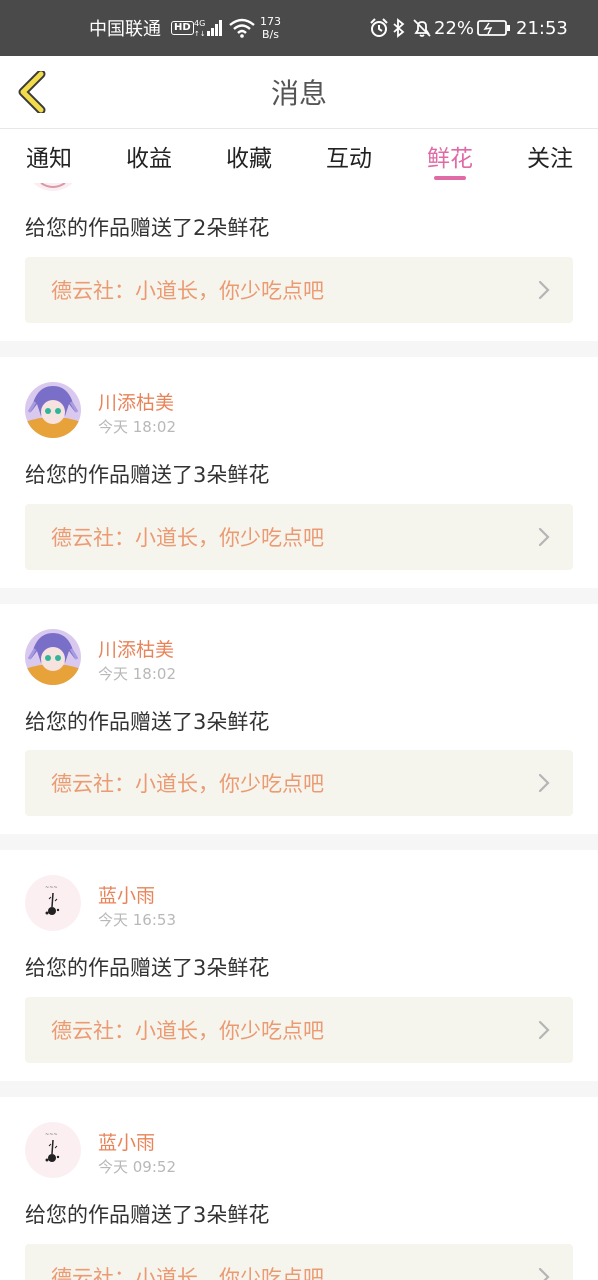 The height and width of the screenshot is (1280, 598). I want to click on message-text: 给您的作品赠送了2朵鲜花, so click(147, 228).